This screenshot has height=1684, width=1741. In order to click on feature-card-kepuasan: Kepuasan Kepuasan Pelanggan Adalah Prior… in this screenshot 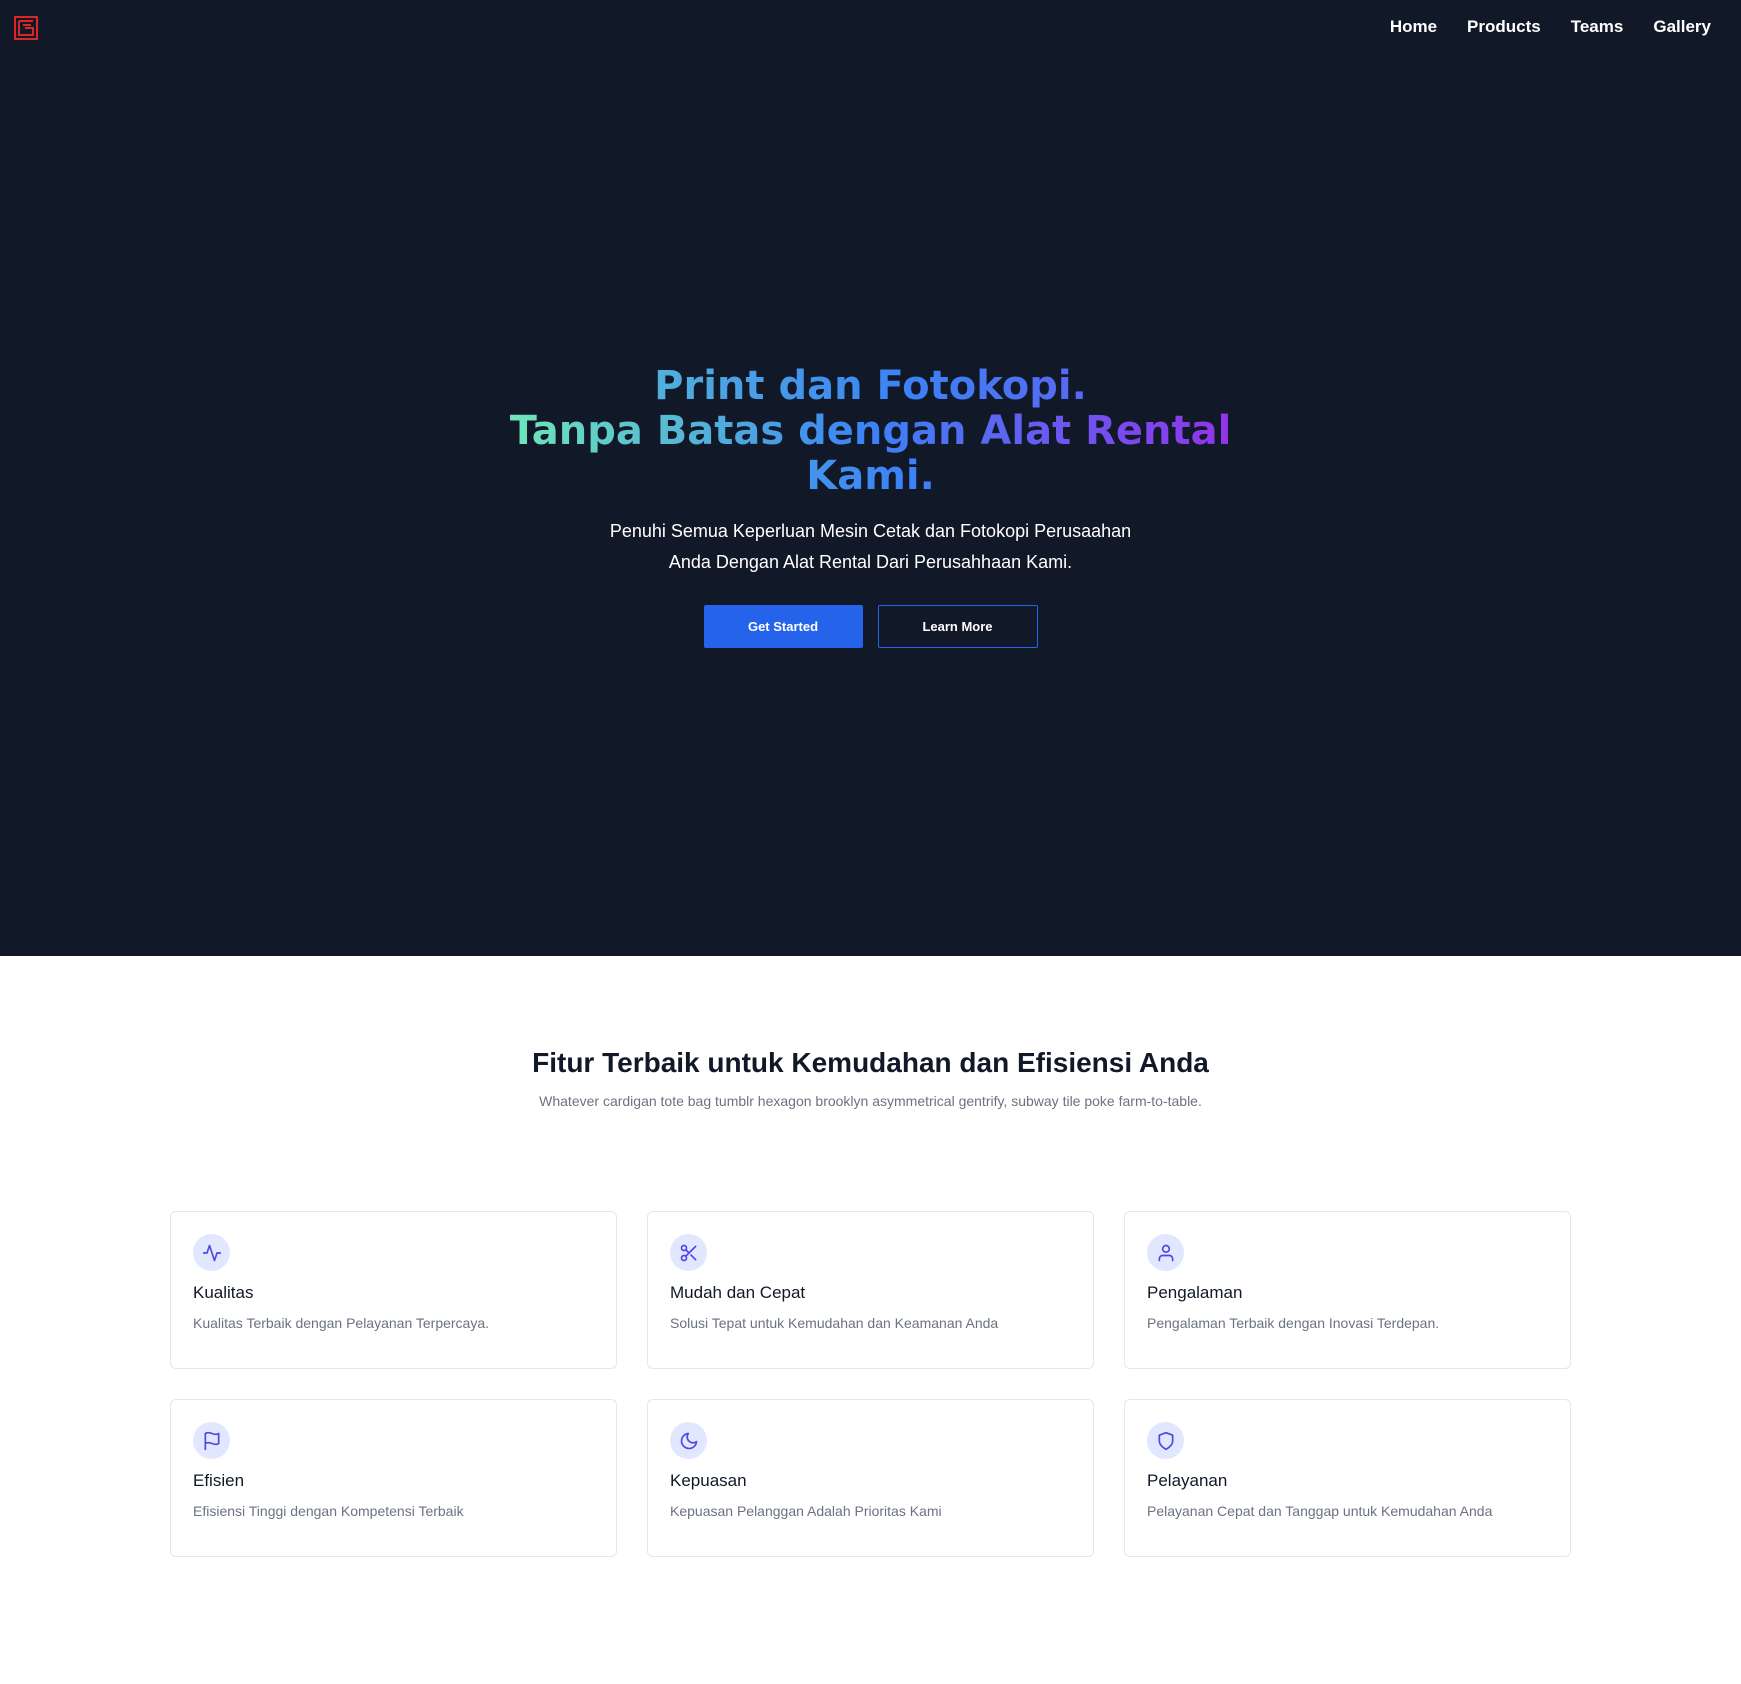, I will do `click(870, 1478)`.